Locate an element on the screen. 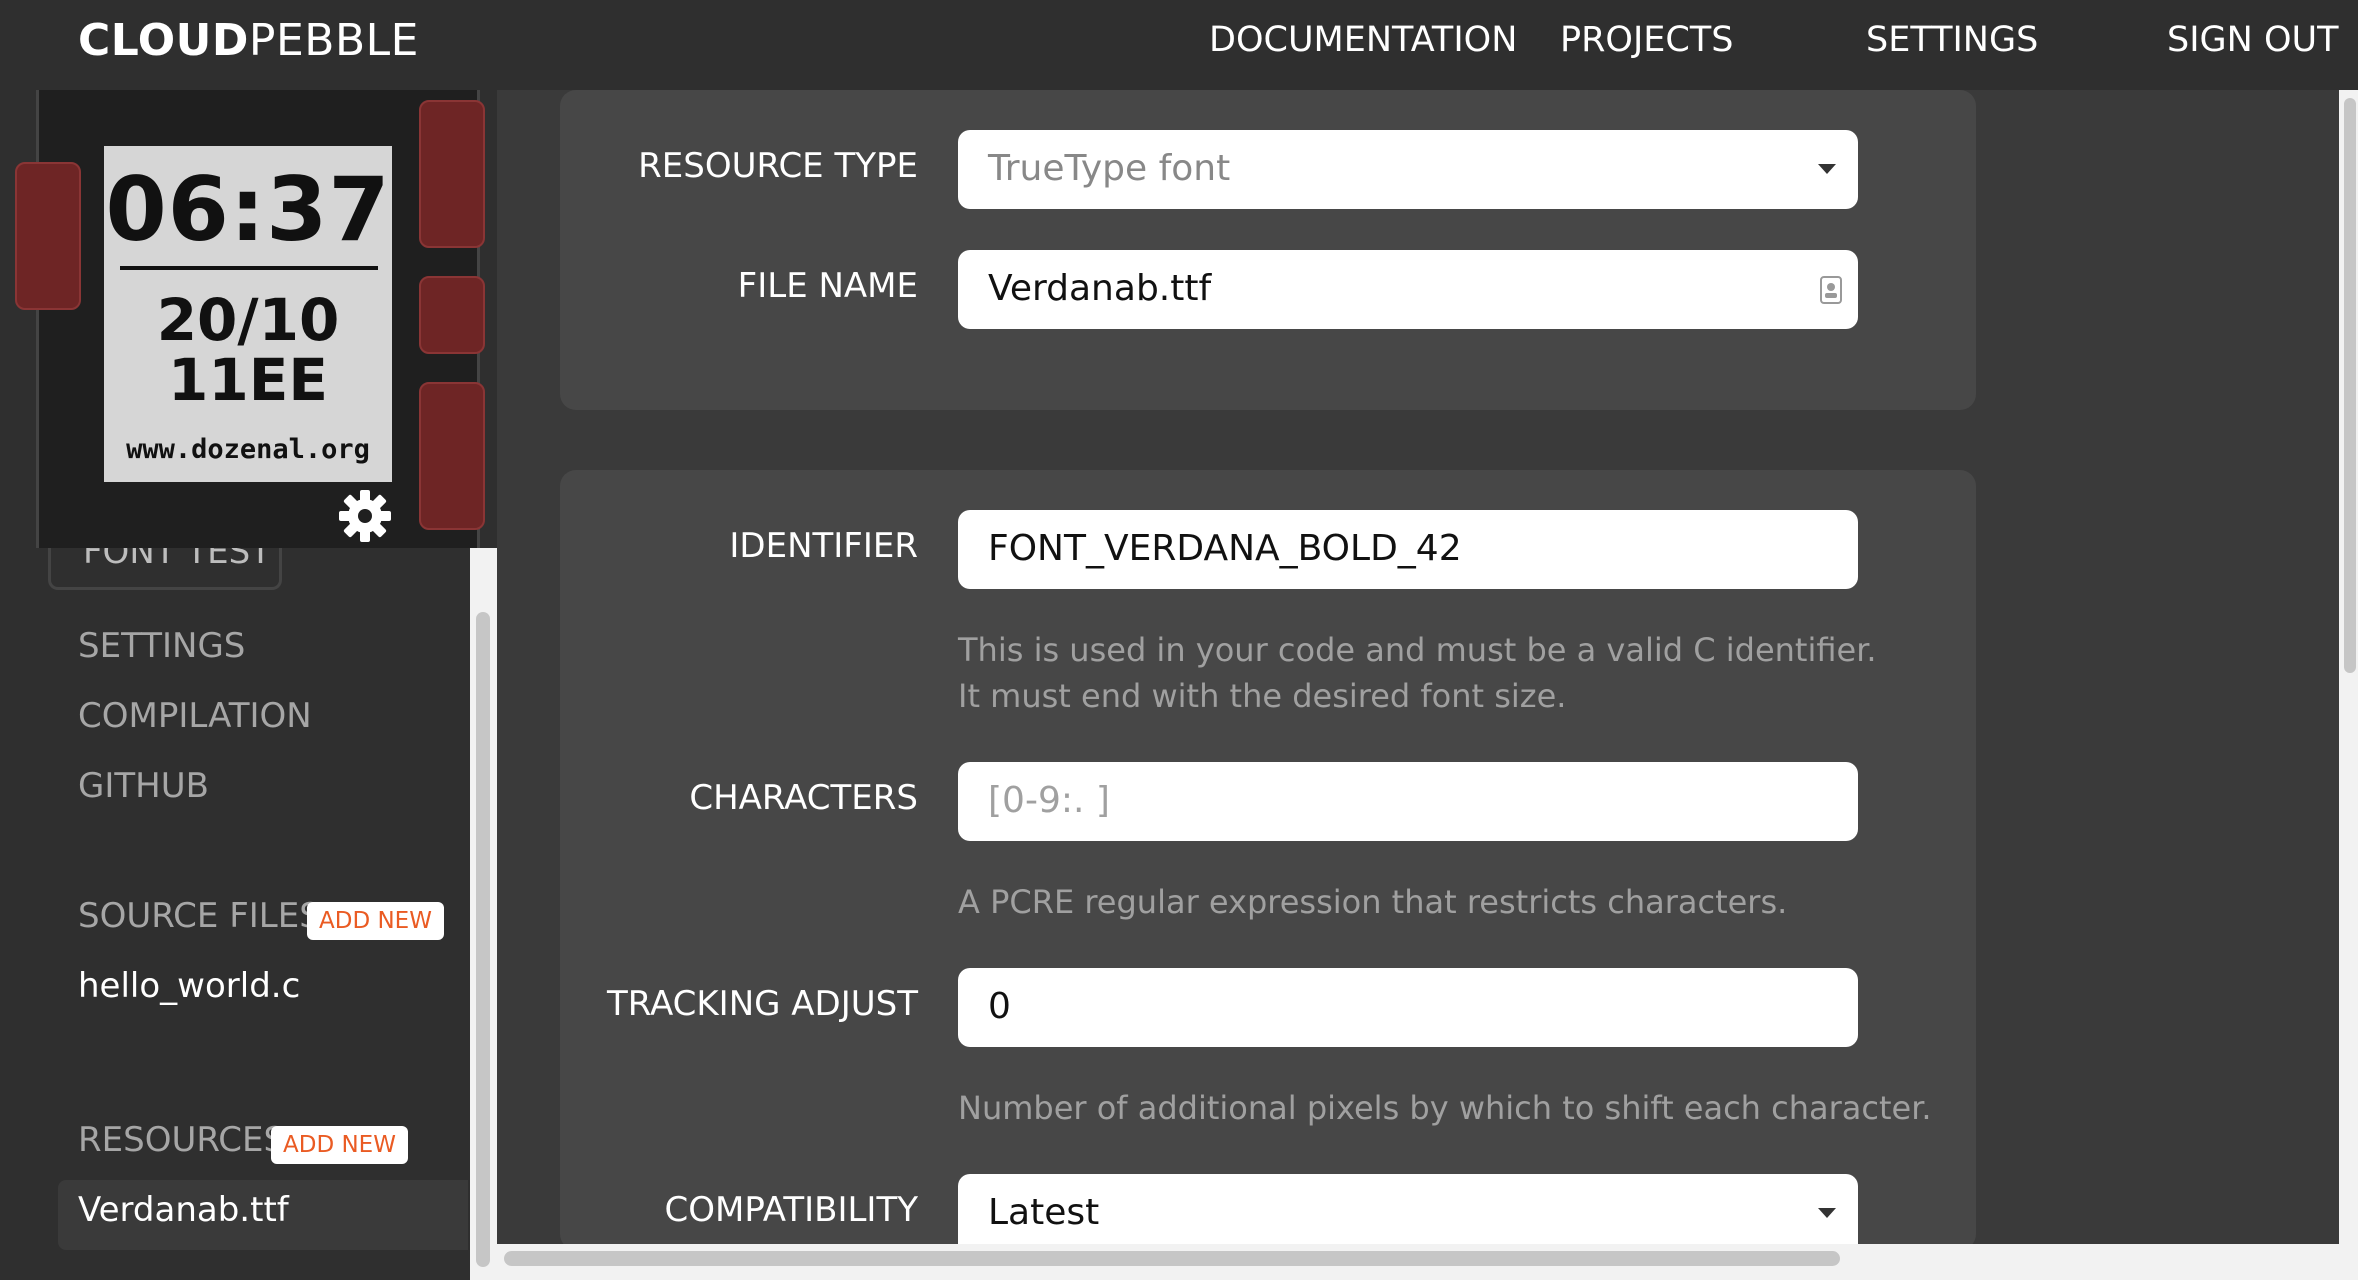  resources-heading: RESOURCES is located at coordinates (182, 1140).